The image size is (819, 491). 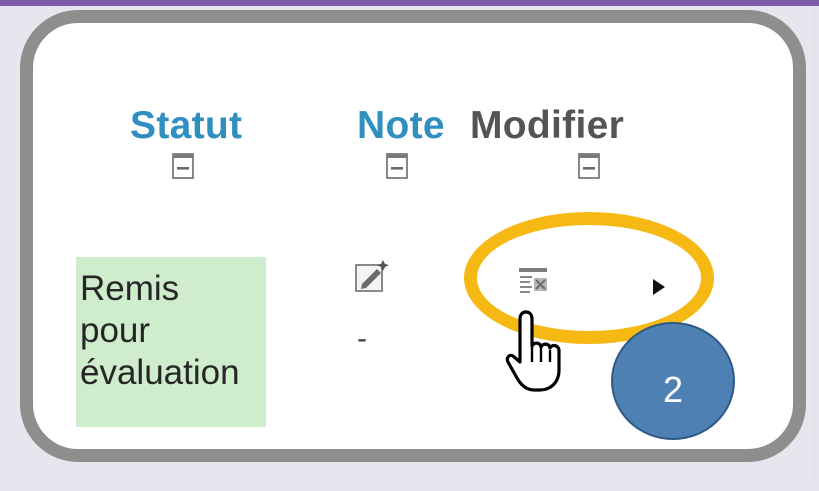 What do you see at coordinates (409, 3) in the screenshot?
I see `top-accent-bar` at bounding box center [409, 3].